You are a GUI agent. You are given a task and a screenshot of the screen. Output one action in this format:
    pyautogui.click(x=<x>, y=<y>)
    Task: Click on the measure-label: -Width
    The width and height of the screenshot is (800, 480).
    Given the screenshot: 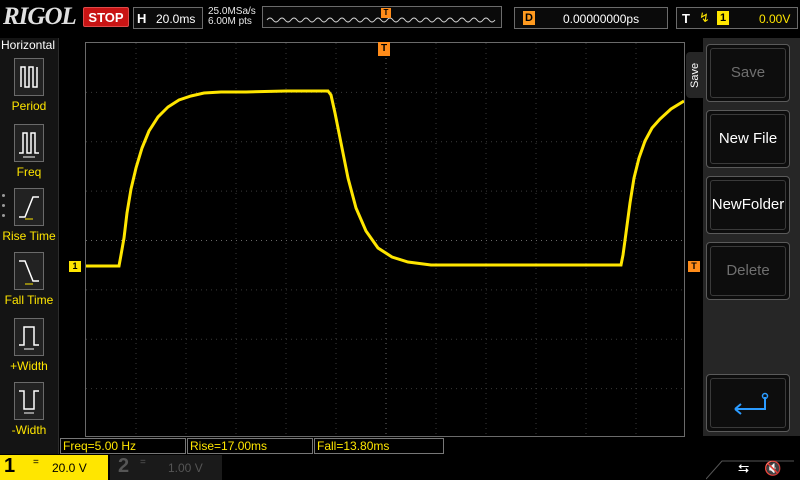 What is the action you would take?
    pyautogui.click(x=29, y=430)
    